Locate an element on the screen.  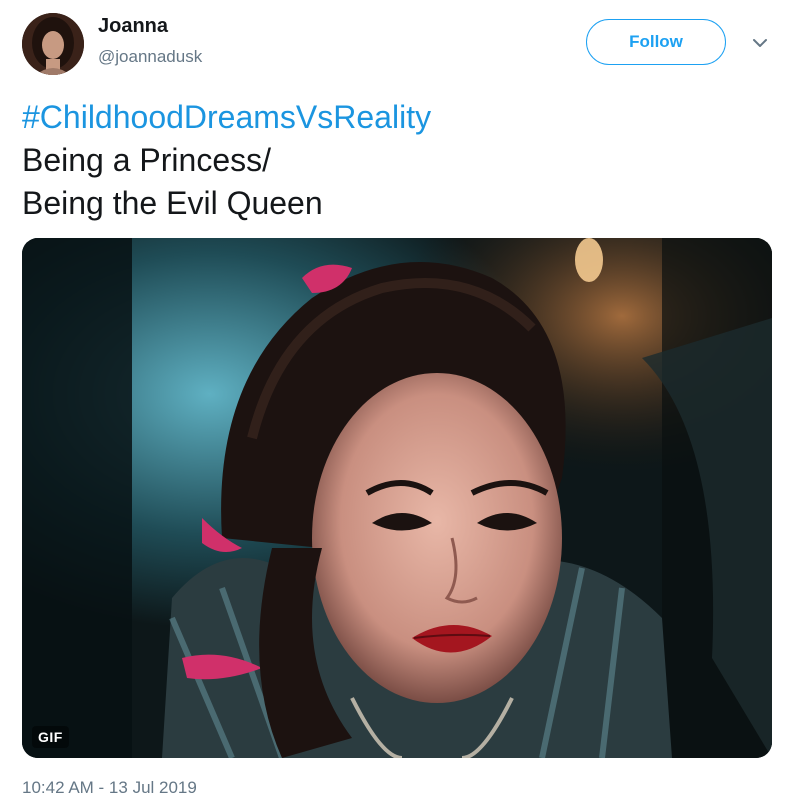
tweet-line-2: Being the Evil Queen is located at coordinates (172, 203).